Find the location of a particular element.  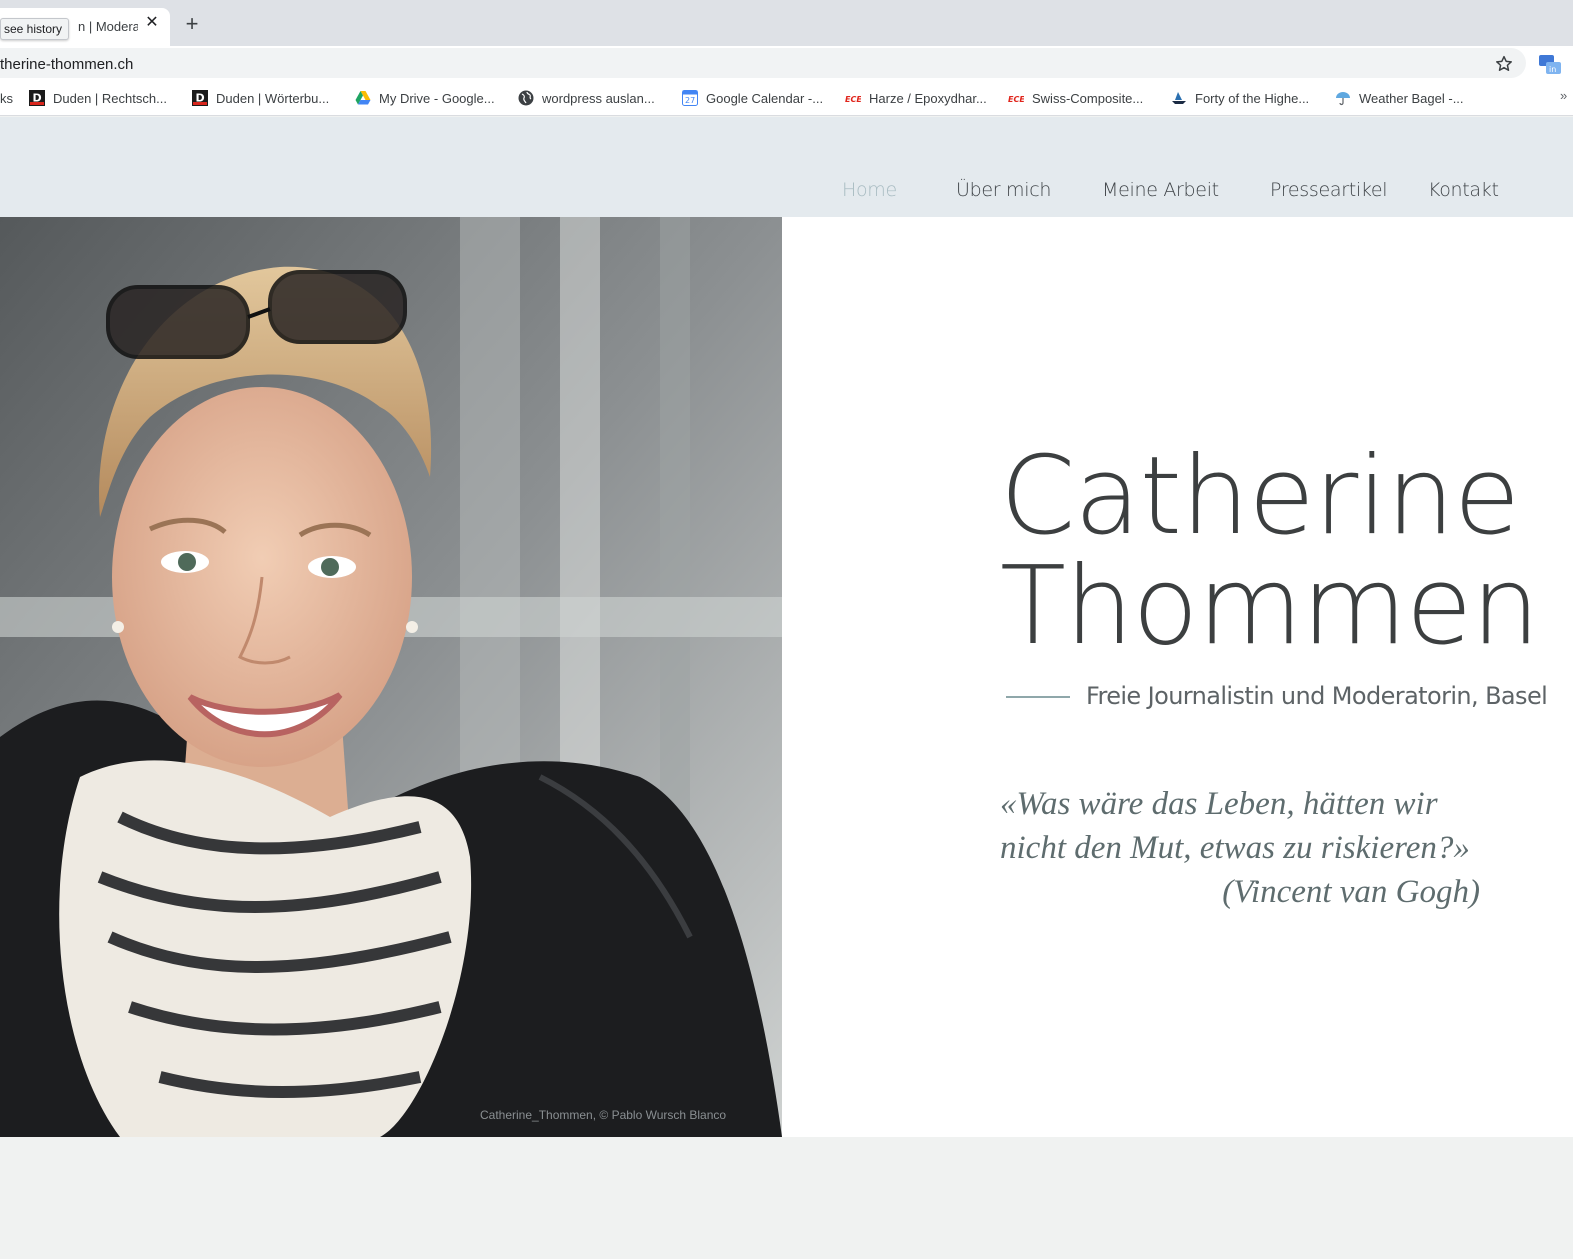

nav-presseartikel: Presseartikel is located at coordinates (1329, 190).